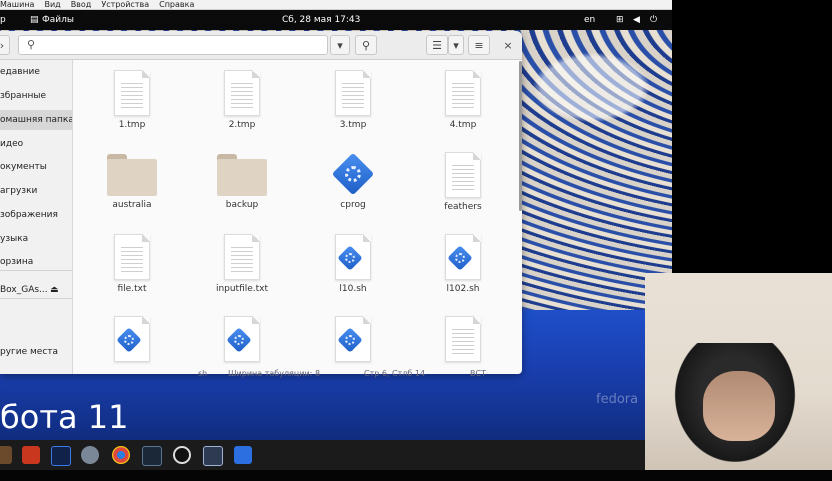 Image resolution: width=832 pixels, height=481 pixels. I want to click on host-taskbar, so click(336, 455).